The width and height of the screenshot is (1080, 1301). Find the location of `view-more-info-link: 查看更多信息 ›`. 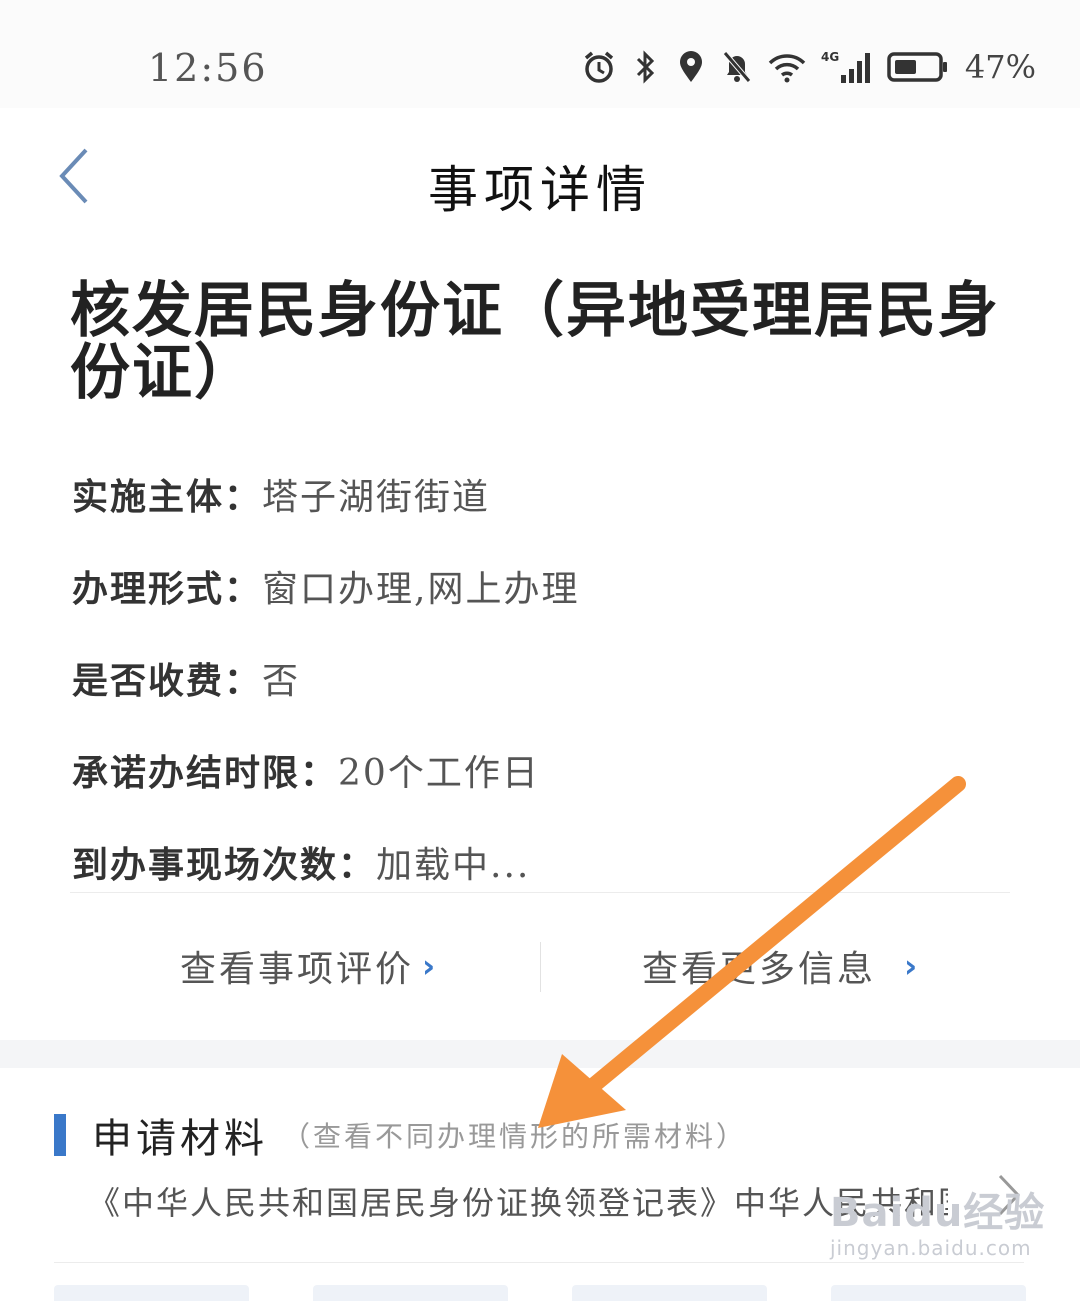

view-more-info-link: 查看更多信息 › is located at coordinates (781, 966).